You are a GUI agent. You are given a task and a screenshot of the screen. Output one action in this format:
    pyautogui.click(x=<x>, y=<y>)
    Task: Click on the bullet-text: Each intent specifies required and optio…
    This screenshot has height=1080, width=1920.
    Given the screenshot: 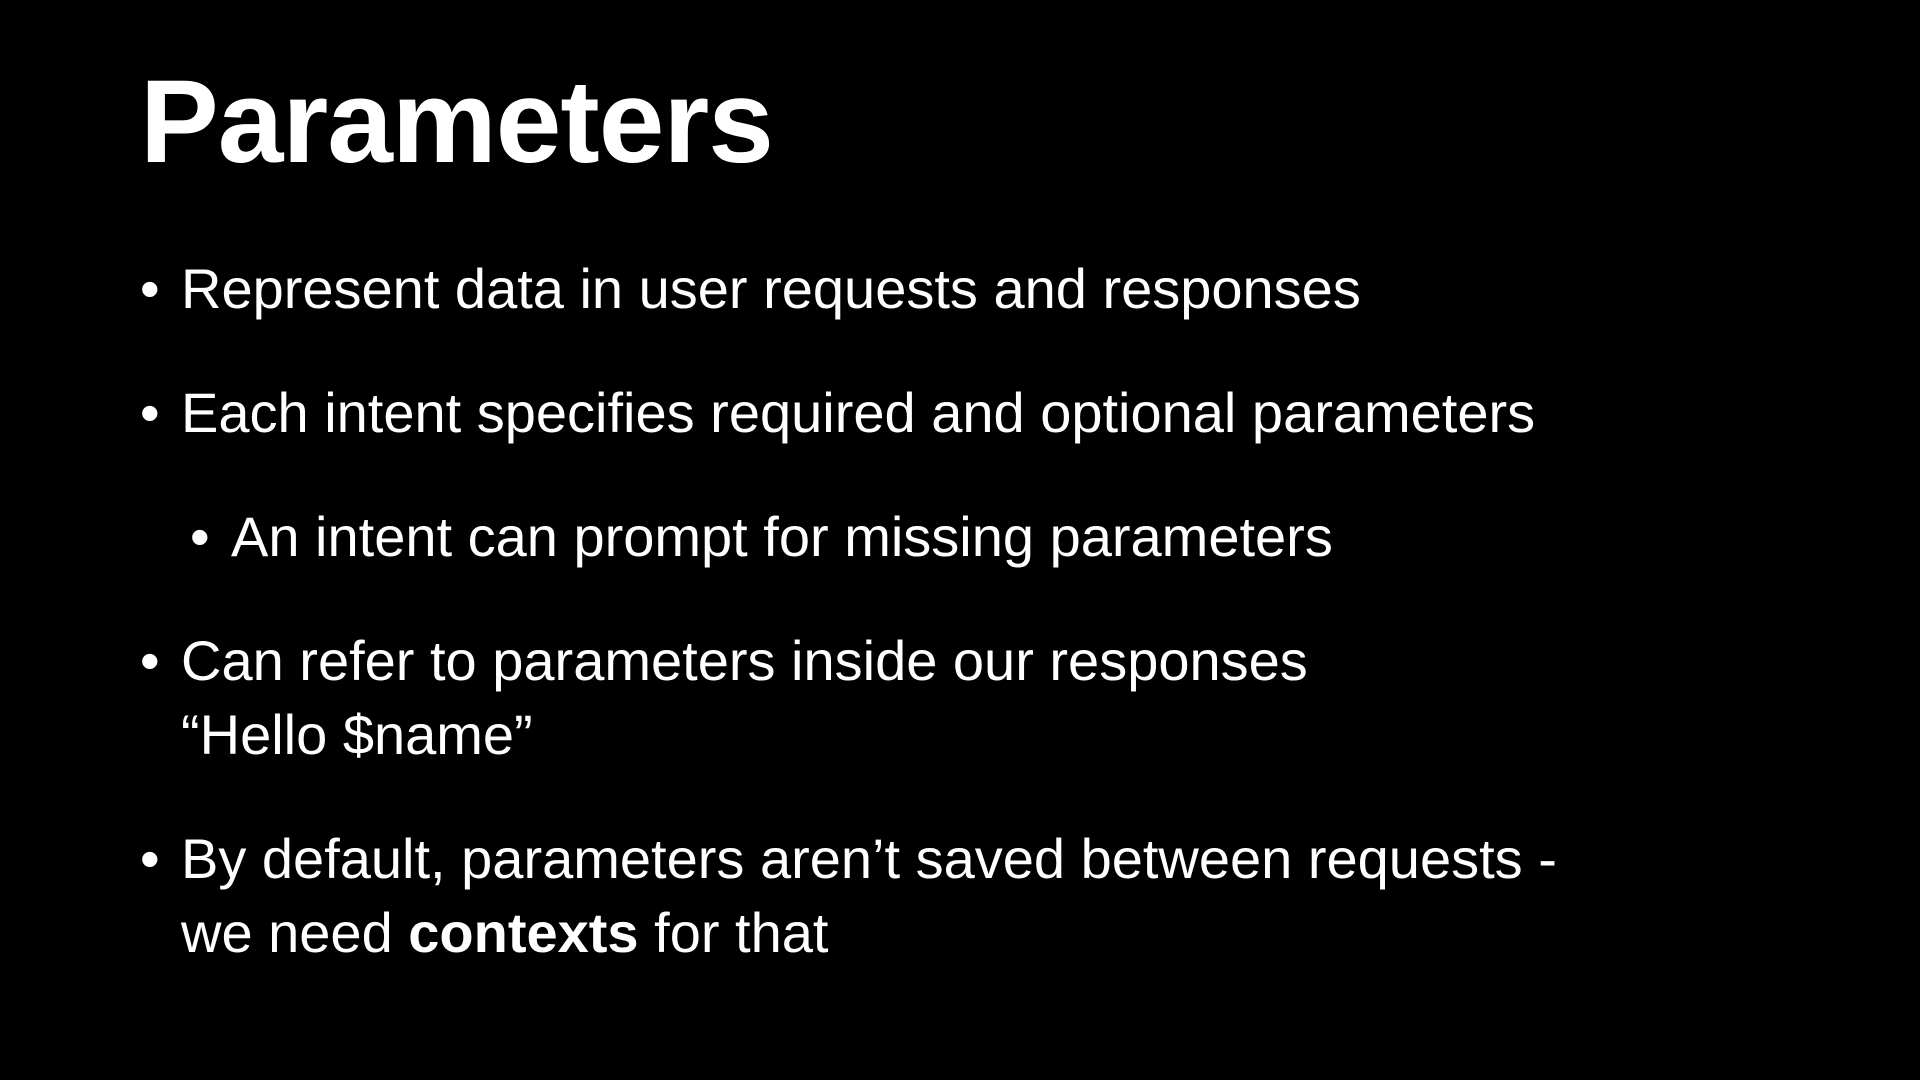 What is the action you would take?
    pyautogui.click(x=858, y=412)
    